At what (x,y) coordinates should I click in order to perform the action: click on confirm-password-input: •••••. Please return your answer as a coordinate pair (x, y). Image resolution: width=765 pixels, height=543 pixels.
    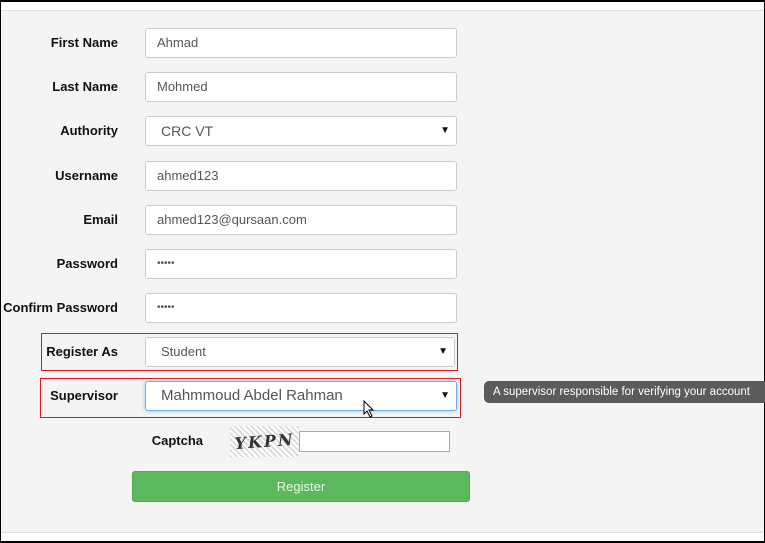
    Looking at the image, I should click on (301, 308).